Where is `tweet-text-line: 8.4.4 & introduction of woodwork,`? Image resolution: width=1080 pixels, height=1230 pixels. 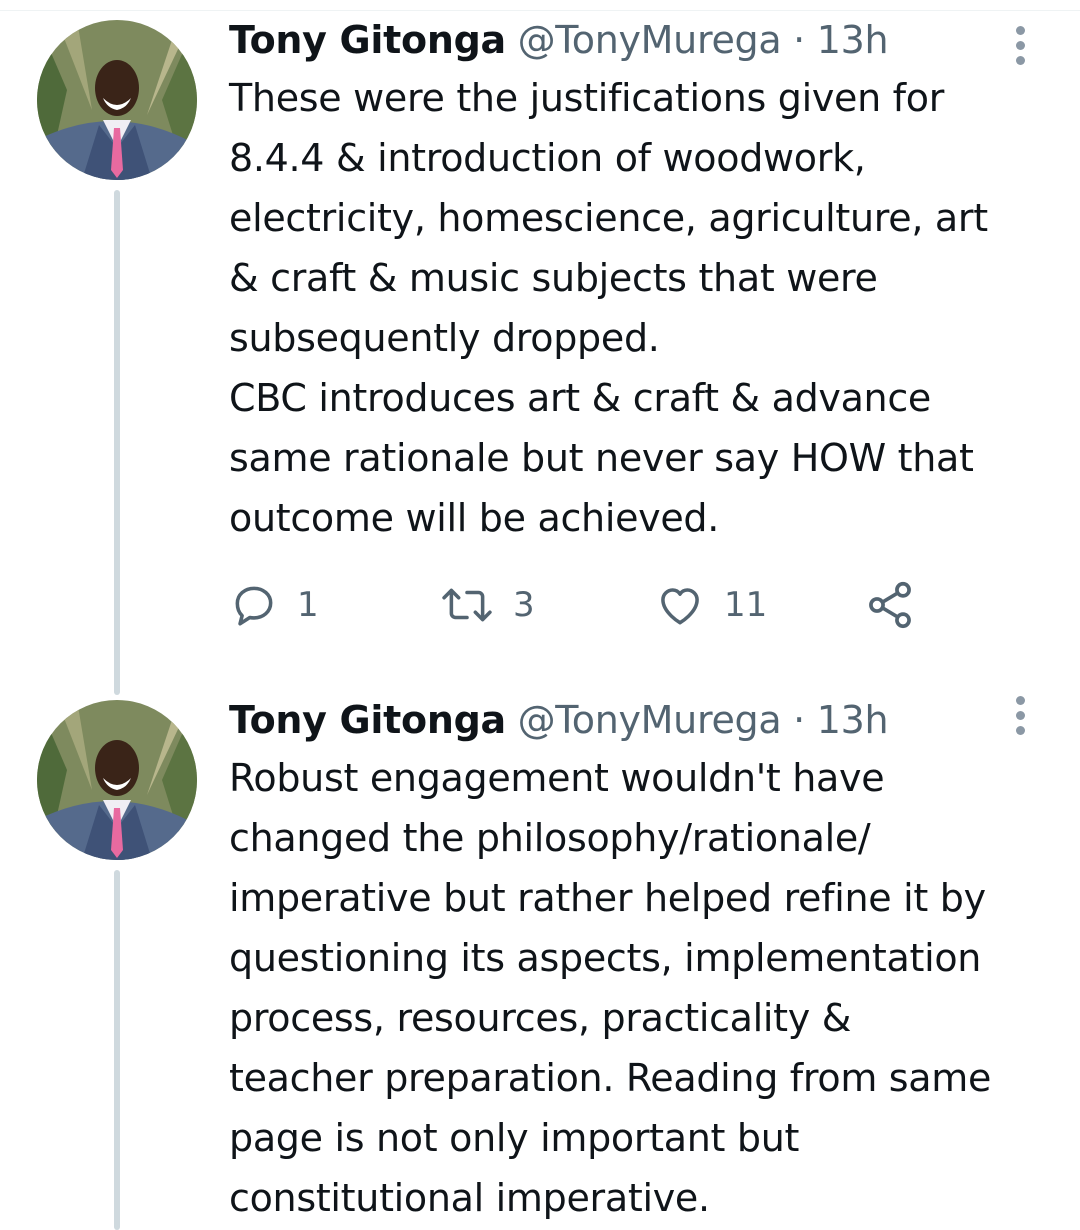
tweet-text-line: 8.4.4 & introduction of woodwork, is located at coordinates (547, 158).